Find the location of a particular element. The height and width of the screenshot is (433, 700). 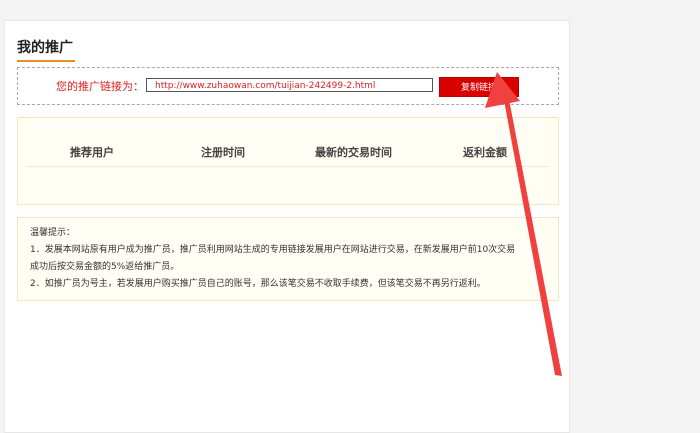

tips-line-2: 成功后按交易金额的5%返给推广员。 is located at coordinates (105, 267).